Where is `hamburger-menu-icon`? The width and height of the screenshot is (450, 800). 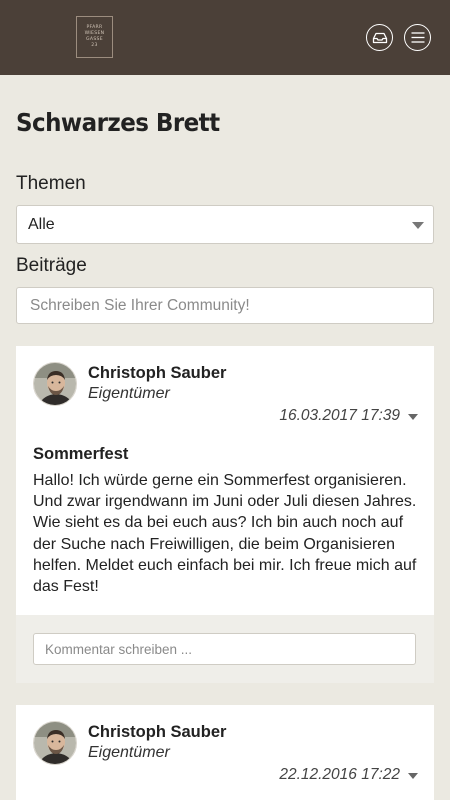
hamburger-menu-icon is located at coordinates (417, 37).